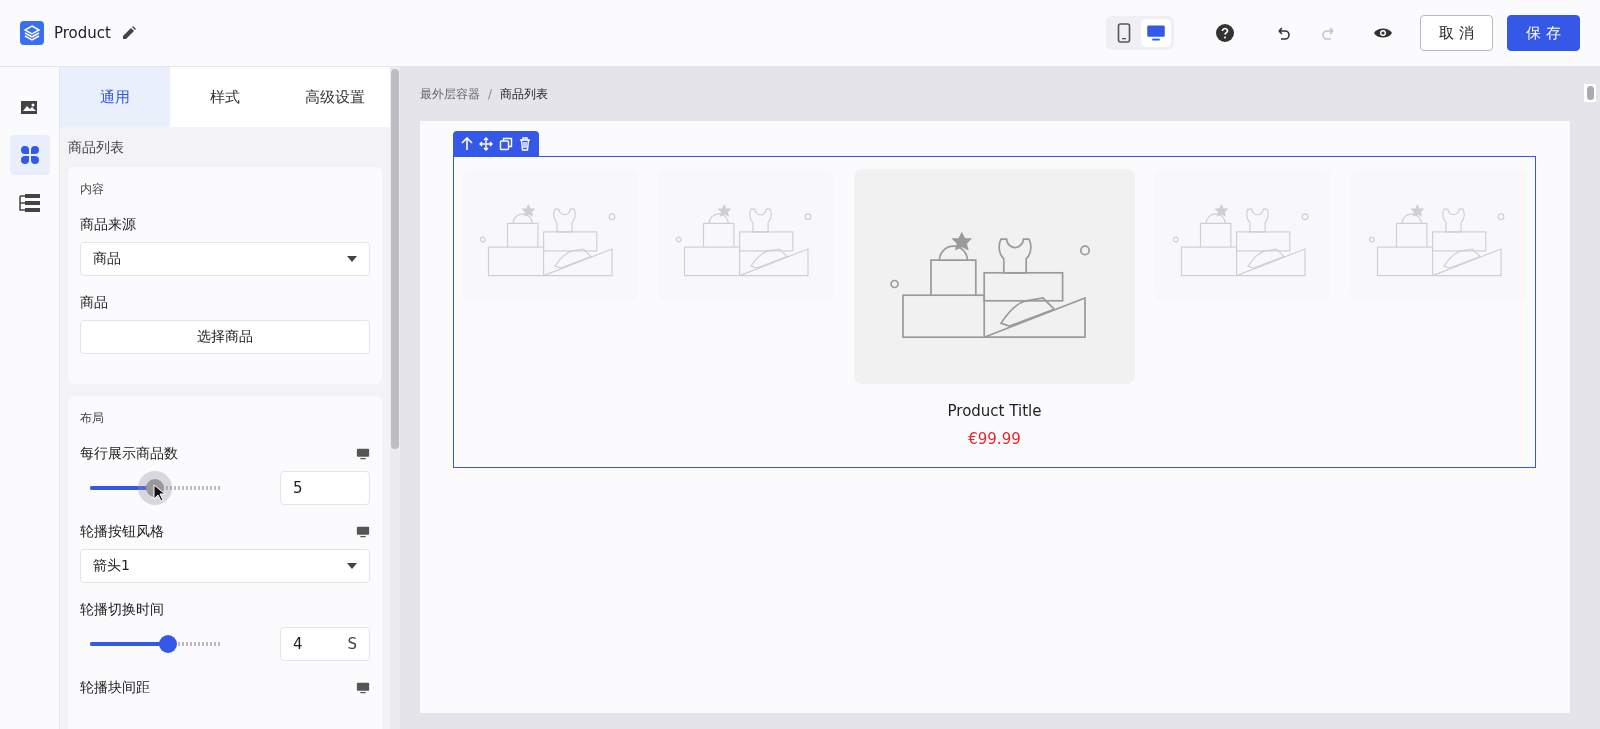 The width and height of the screenshot is (1600, 729). I want to click on field-label: 商品来源, so click(108, 225).